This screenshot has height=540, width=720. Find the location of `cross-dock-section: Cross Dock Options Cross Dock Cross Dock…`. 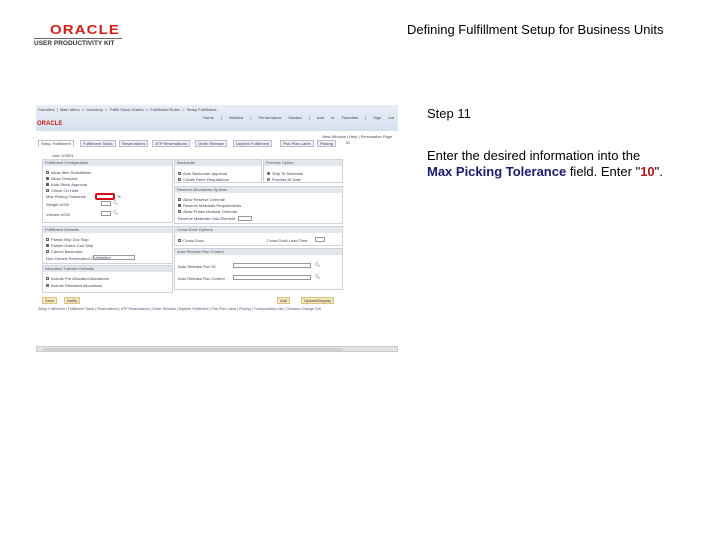

cross-dock-section: Cross Dock Options Cross Dock Cross Dock… is located at coordinates (258, 236).